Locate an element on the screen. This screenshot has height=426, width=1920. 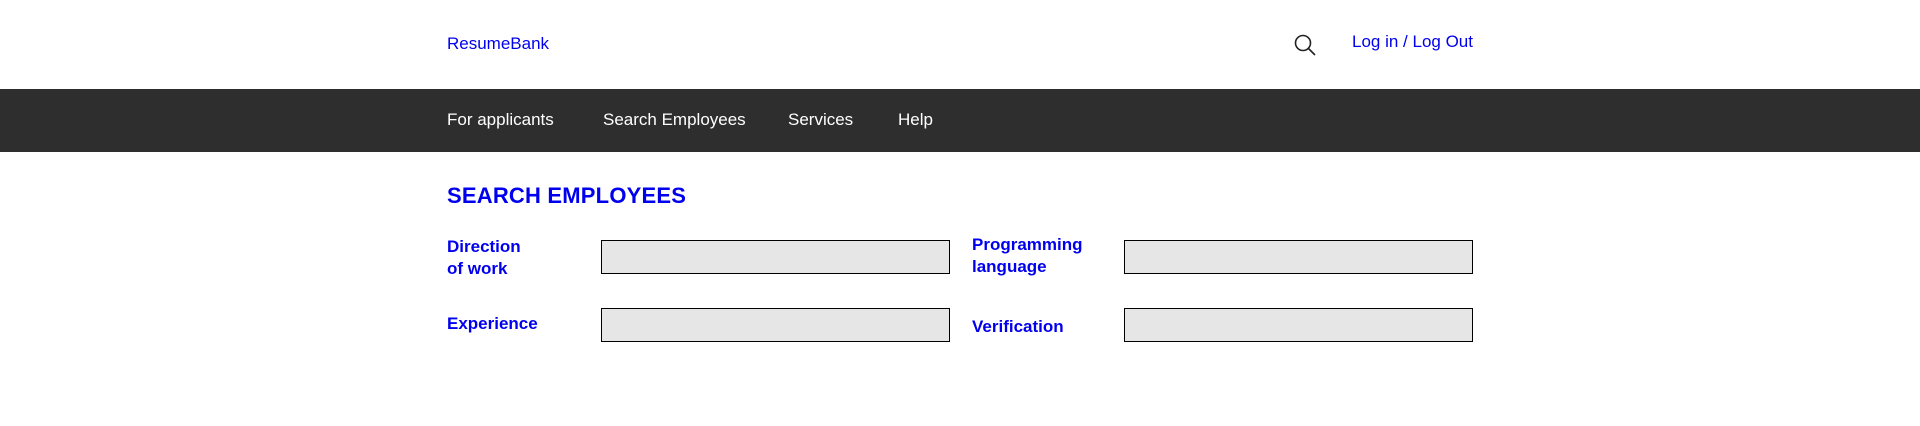
programming-label-line1: Programming is located at coordinates (1027, 244).